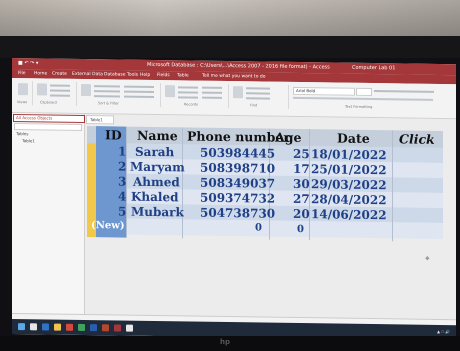 Image resolution: width=460 pixels, height=351 pixels. What do you see at coordinates (237, 153) in the screenshot?
I see `cell-phone: 503984445` at bounding box center [237, 153].